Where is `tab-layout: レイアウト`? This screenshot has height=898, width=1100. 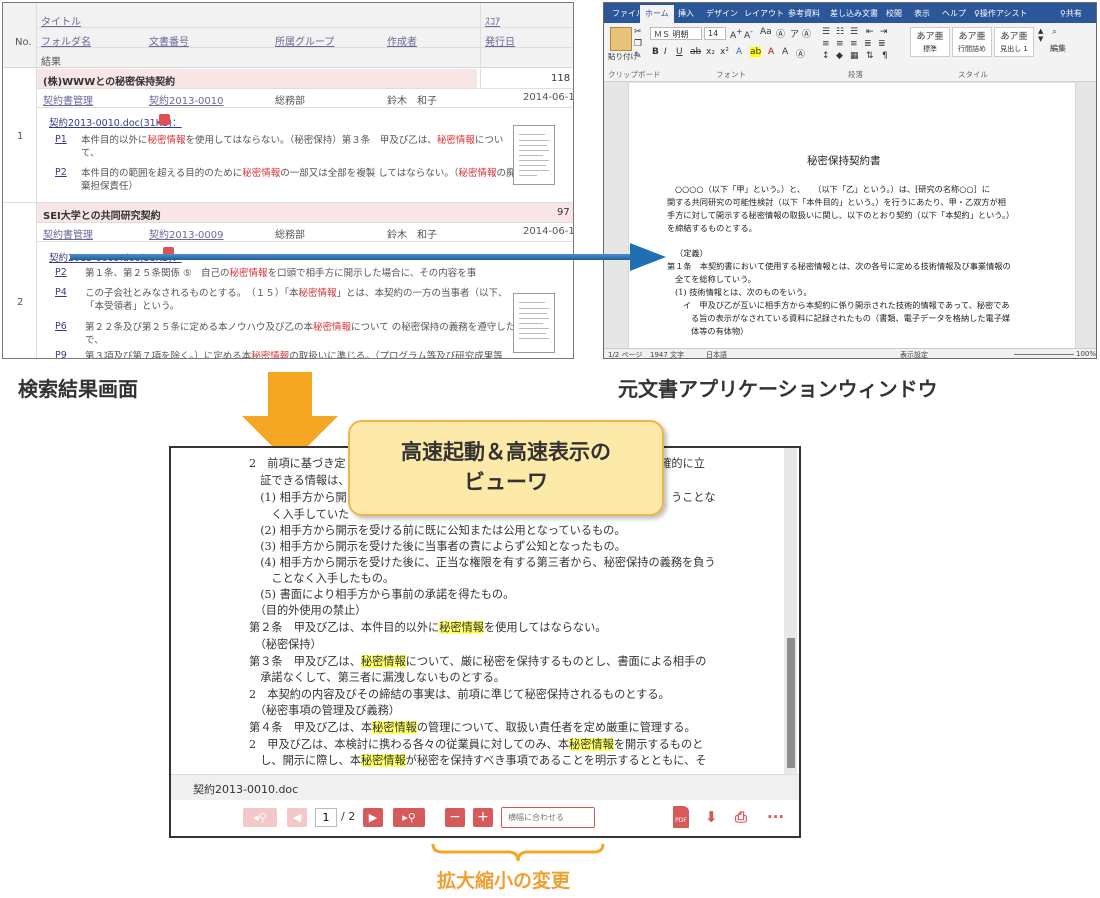 tab-layout: レイアウト is located at coordinates (764, 13).